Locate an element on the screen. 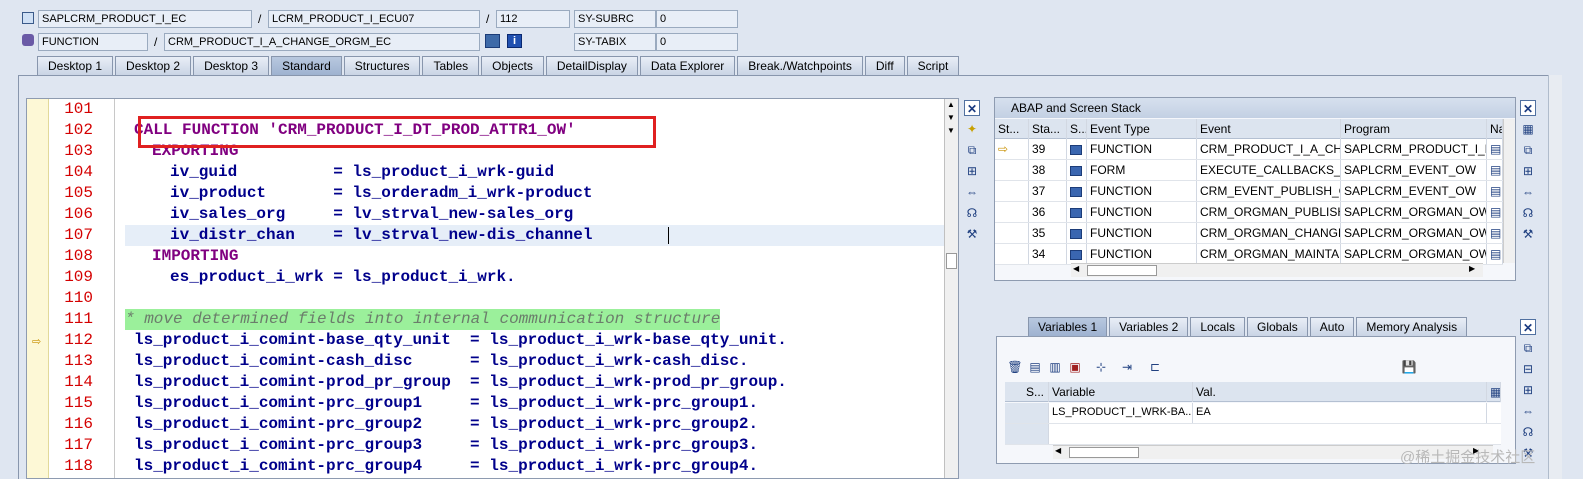 This screenshot has width=1583, height=479. sysvar-field-1: SY-SUBRC is located at coordinates (615, 19).